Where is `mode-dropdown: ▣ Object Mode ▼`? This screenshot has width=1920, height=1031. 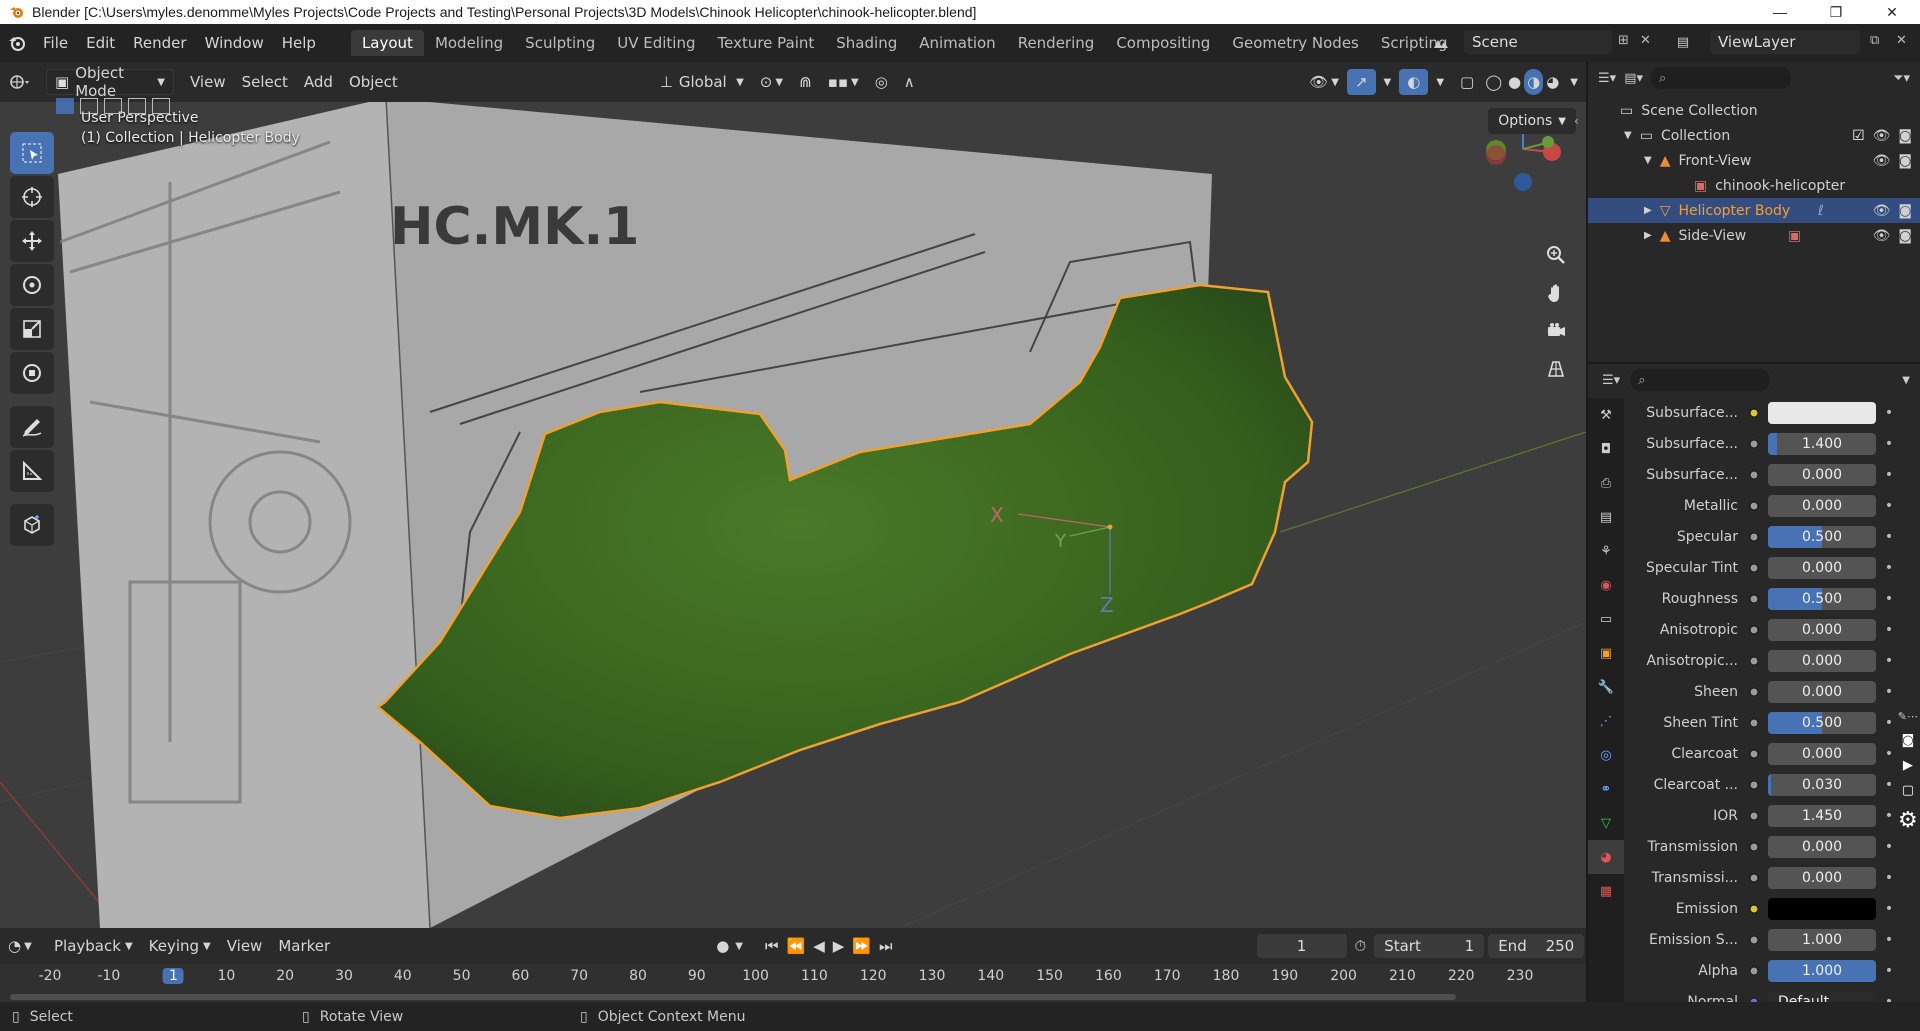 mode-dropdown: ▣ Object Mode ▼ is located at coordinates (110, 82).